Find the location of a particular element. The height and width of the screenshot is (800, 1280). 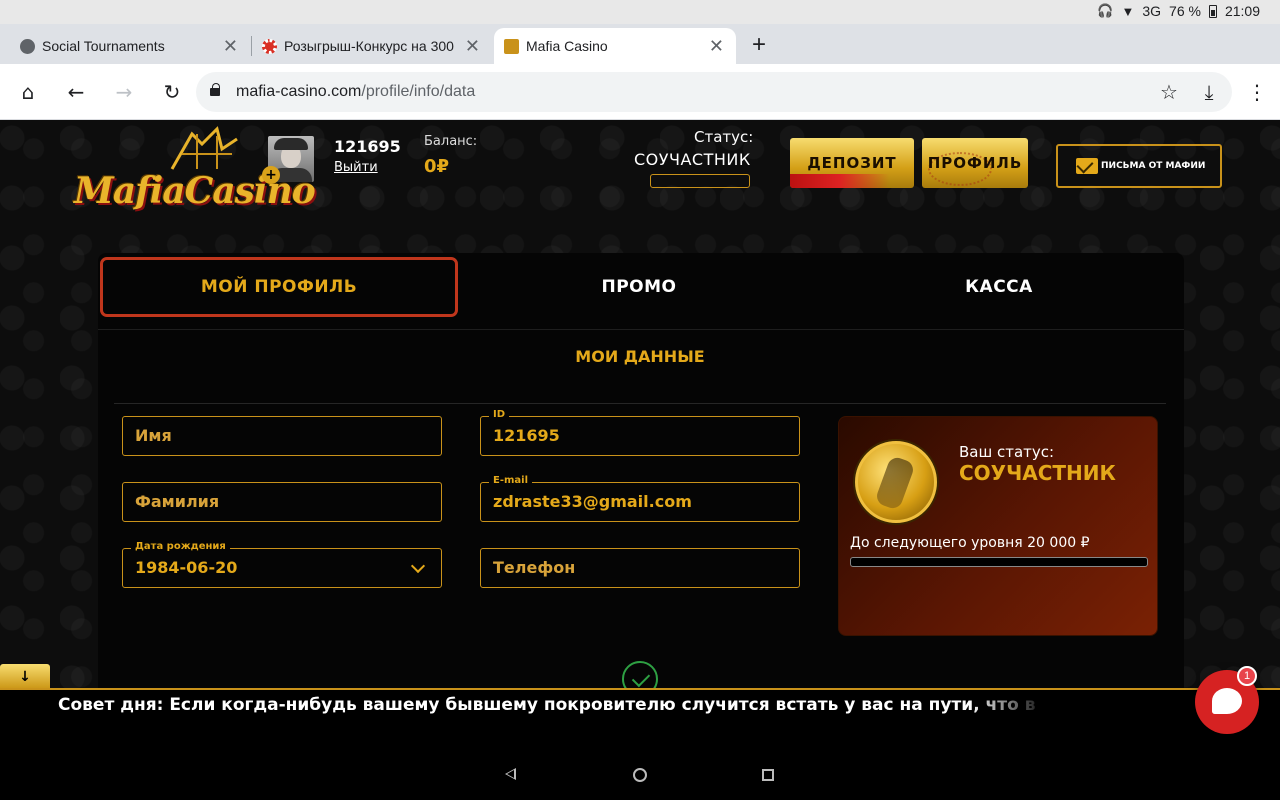

clock: 21:09 is located at coordinates (1242, 11).